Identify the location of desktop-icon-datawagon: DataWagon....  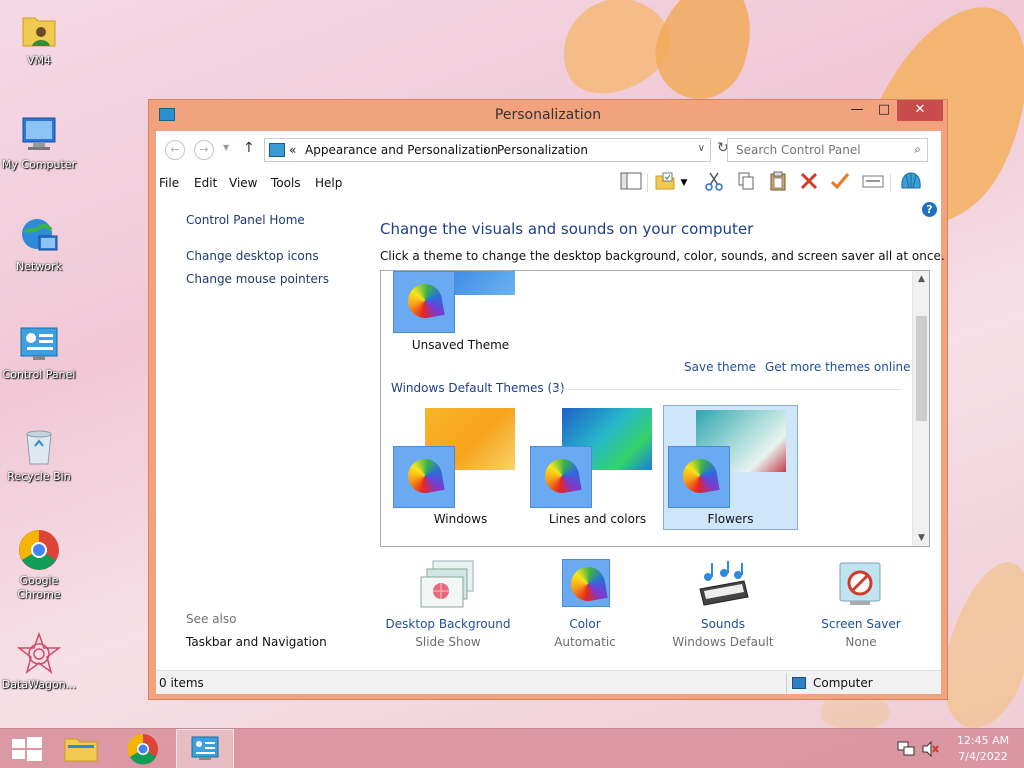
(39, 661).